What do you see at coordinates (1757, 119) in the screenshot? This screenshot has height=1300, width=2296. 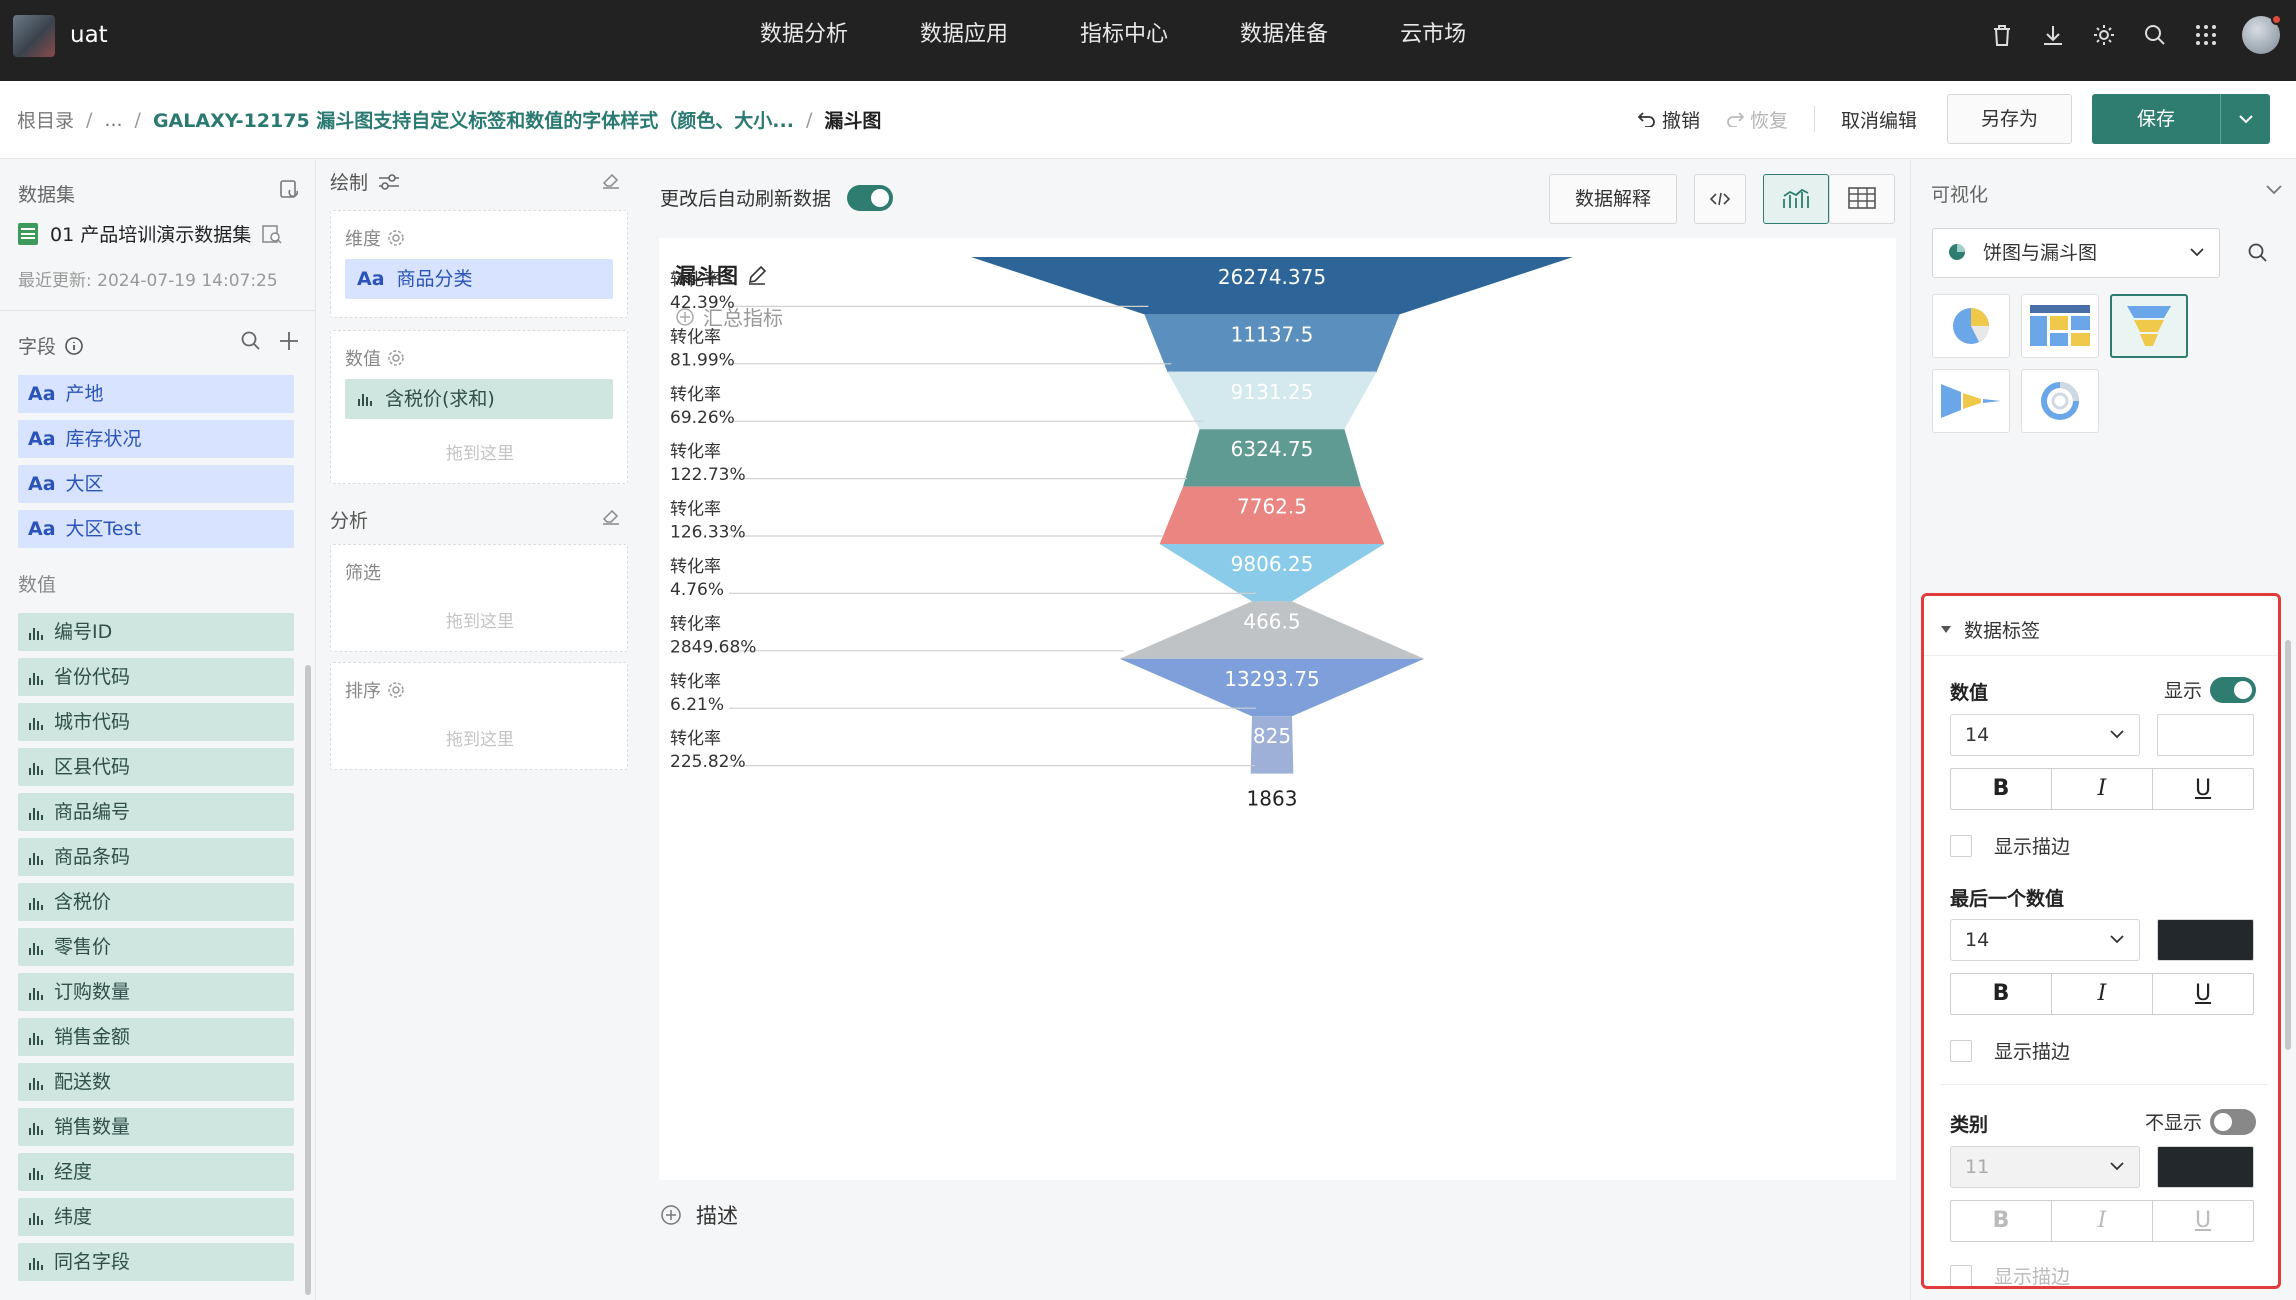 I see `redo-button: 恢复` at bounding box center [1757, 119].